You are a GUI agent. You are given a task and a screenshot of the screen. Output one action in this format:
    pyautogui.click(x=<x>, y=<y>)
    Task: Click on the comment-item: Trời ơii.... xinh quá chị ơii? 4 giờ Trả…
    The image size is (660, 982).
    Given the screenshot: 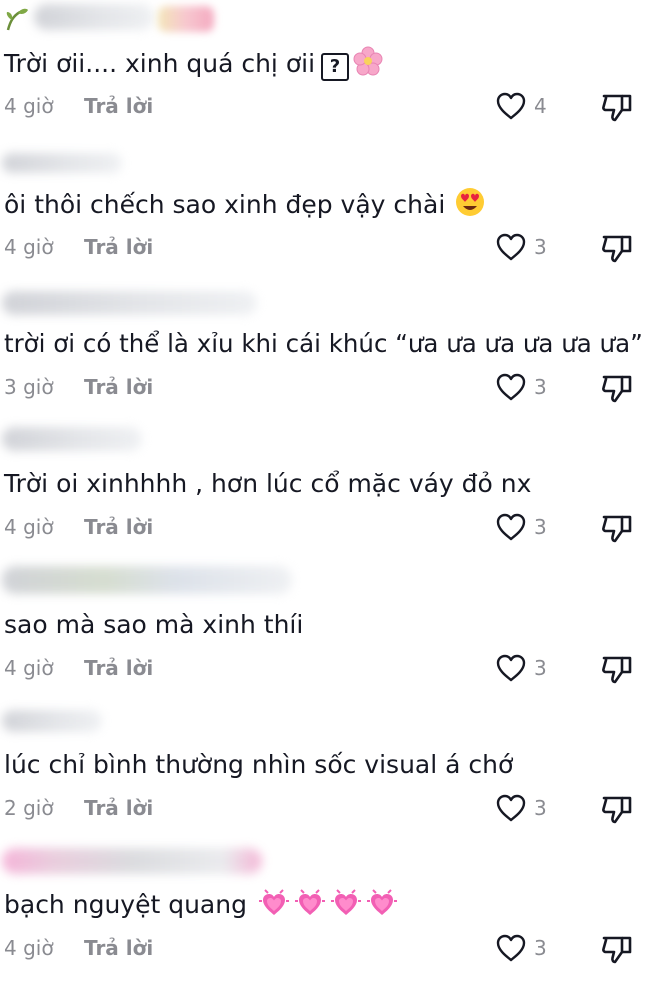 What is the action you would take?
    pyautogui.click(x=330, y=70)
    